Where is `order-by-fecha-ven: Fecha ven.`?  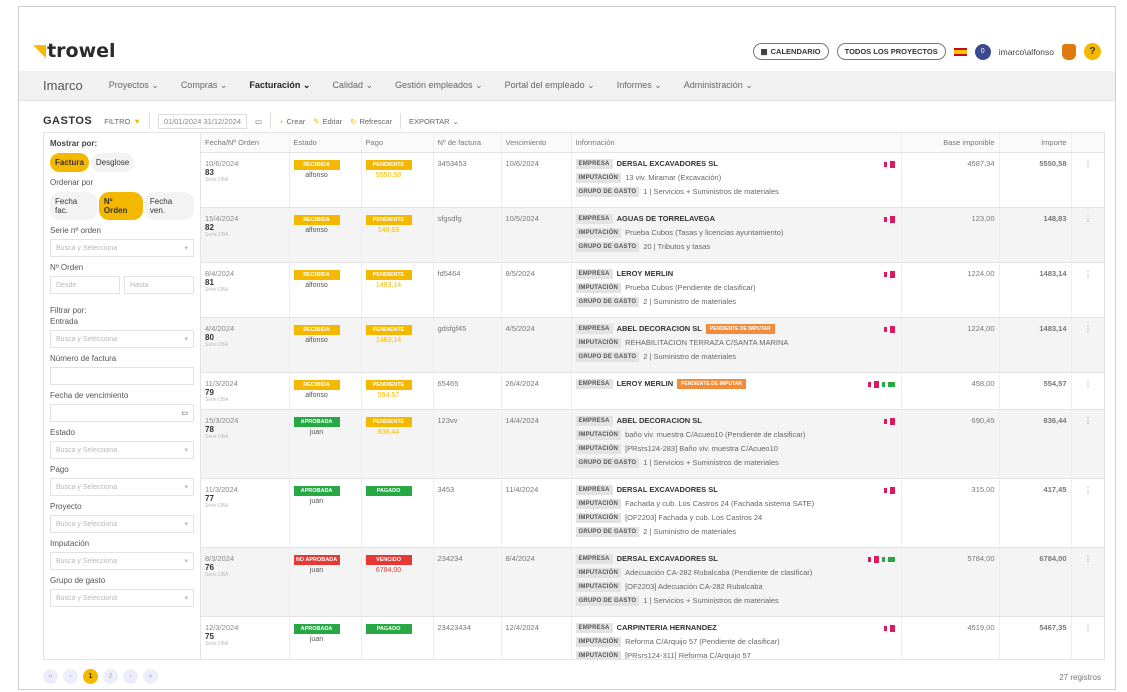 order-by-fecha-ven: Fecha ven. is located at coordinates (169, 206).